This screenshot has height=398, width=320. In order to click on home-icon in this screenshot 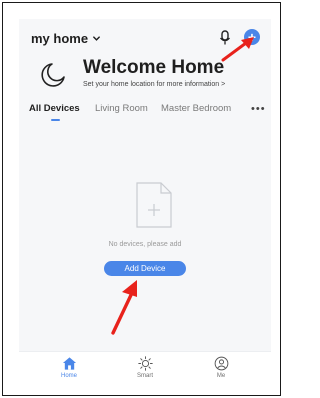, I will do `click(69, 363)`.